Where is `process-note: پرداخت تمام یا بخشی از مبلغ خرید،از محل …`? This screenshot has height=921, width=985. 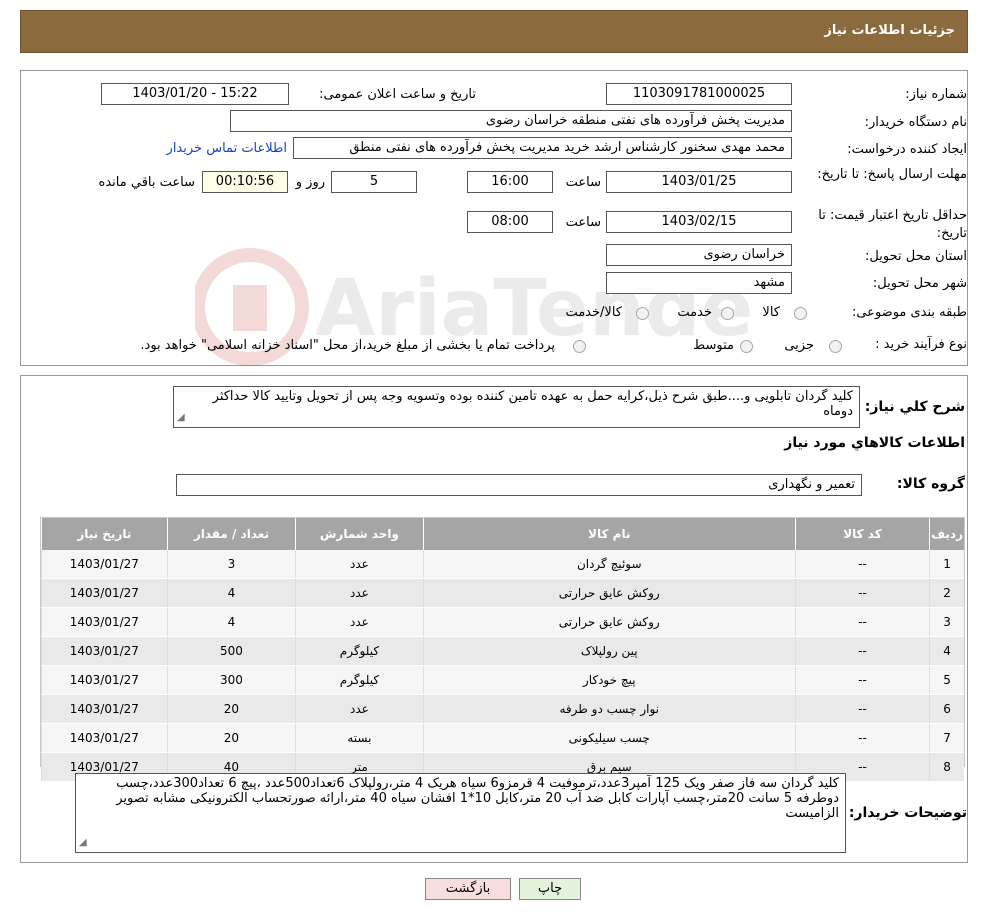 process-note: پرداخت تمام یا بخشی از مبلغ خرید،از محل … is located at coordinates (347, 345).